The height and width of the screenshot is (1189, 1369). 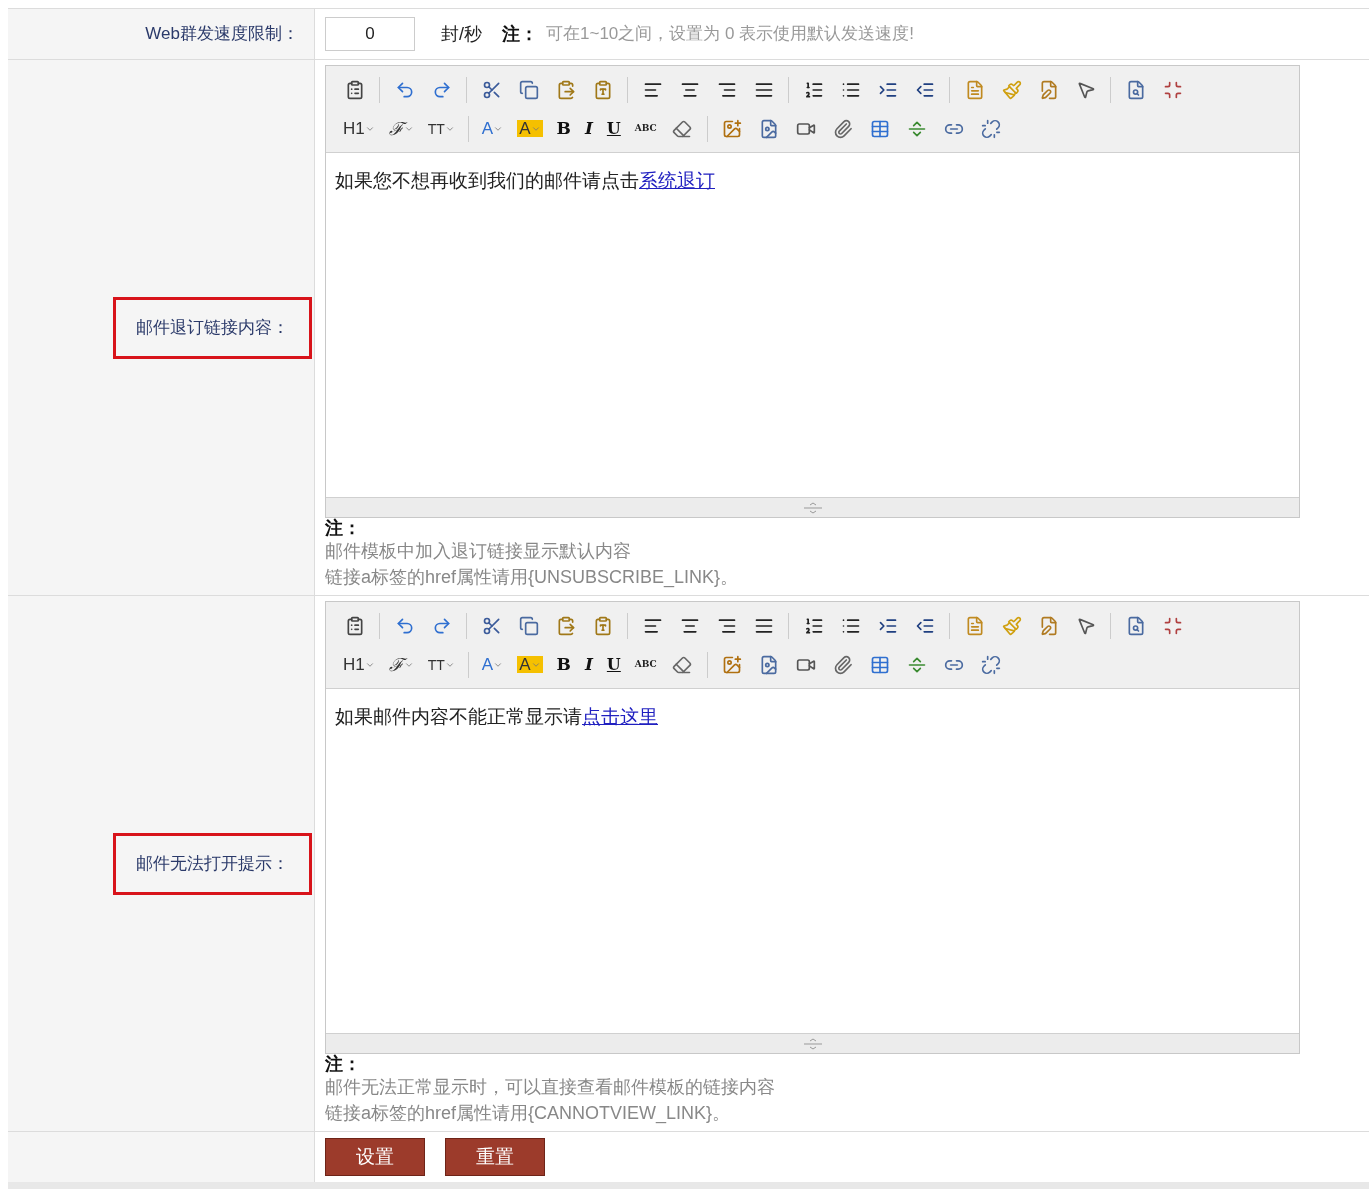 What do you see at coordinates (495, 1157) in the screenshot?
I see `form-button: 重置` at bounding box center [495, 1157].